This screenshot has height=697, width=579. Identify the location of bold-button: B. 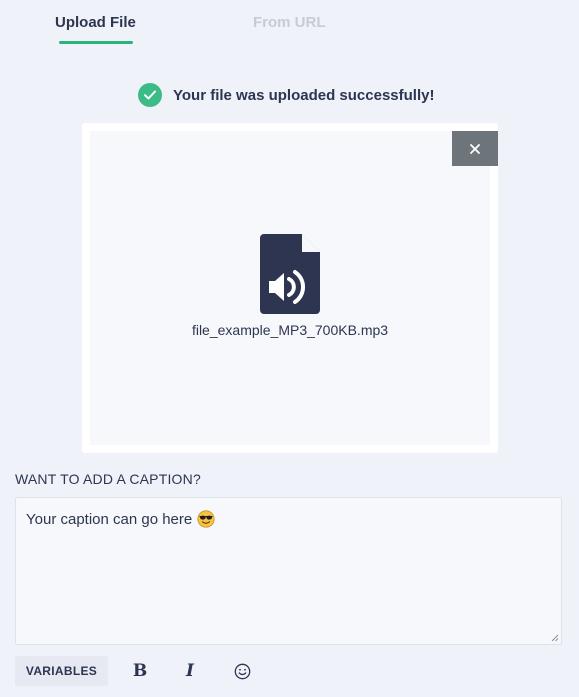
(140, 671).